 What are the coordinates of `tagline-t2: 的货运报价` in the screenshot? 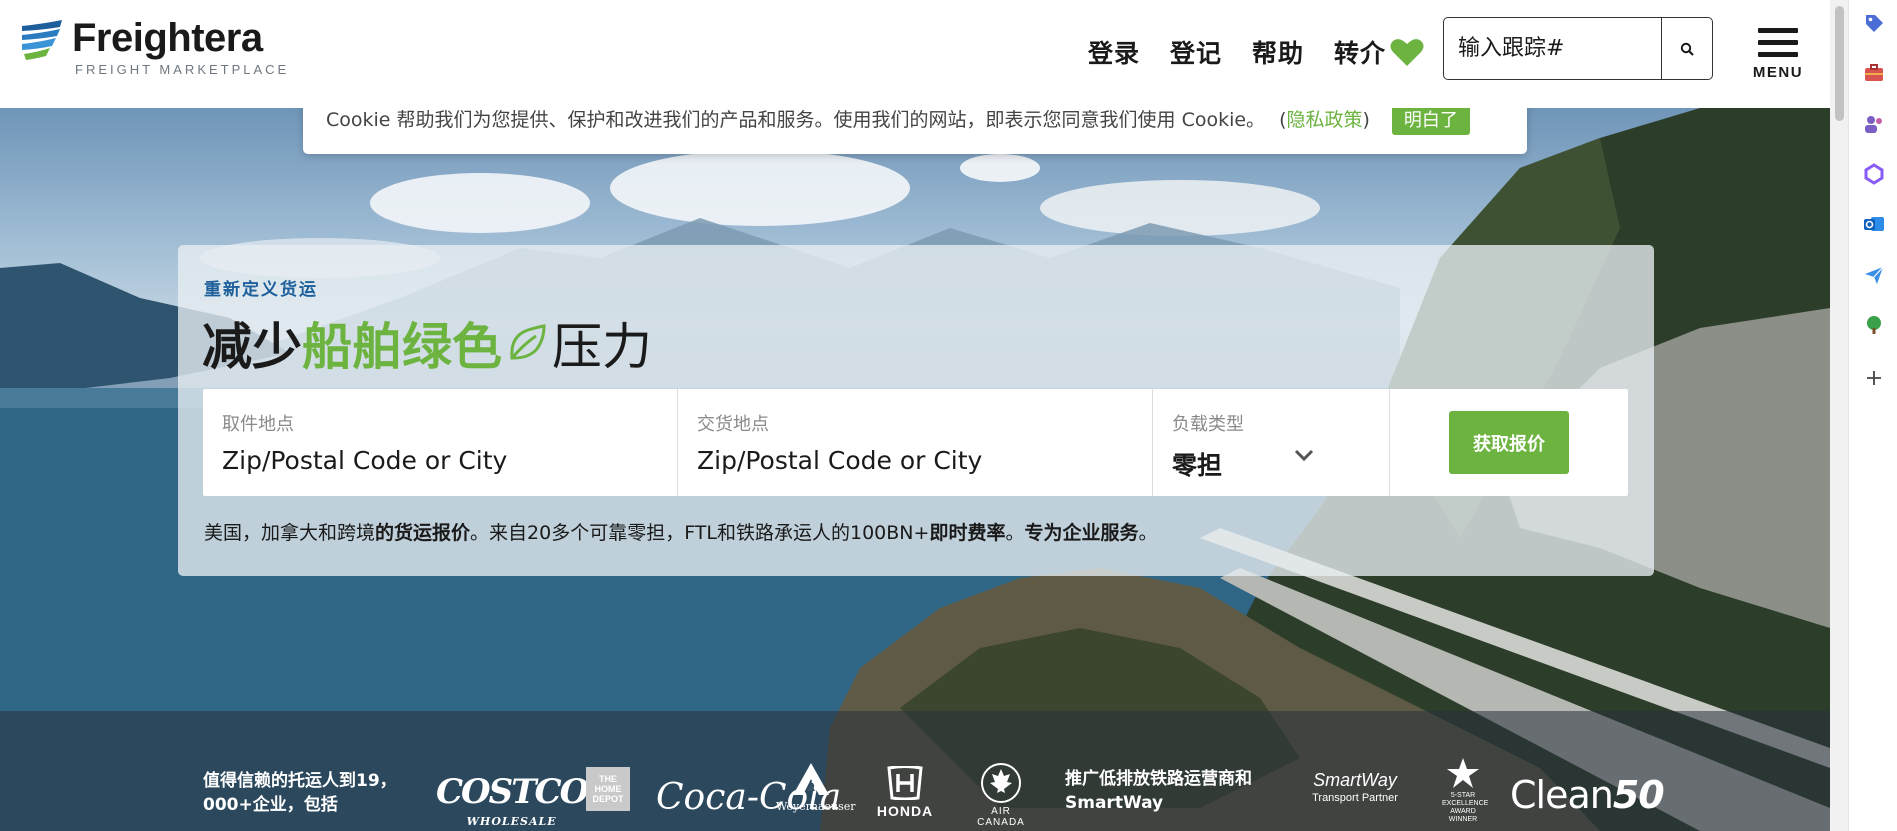 It's located at (423, 533).